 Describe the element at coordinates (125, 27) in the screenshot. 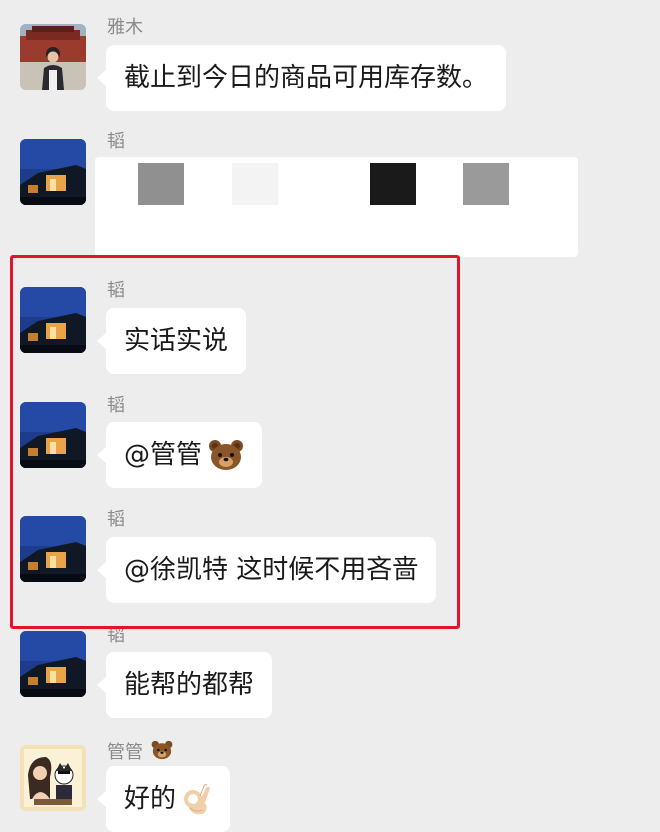

I see `sender-name: 雅木` at that location.